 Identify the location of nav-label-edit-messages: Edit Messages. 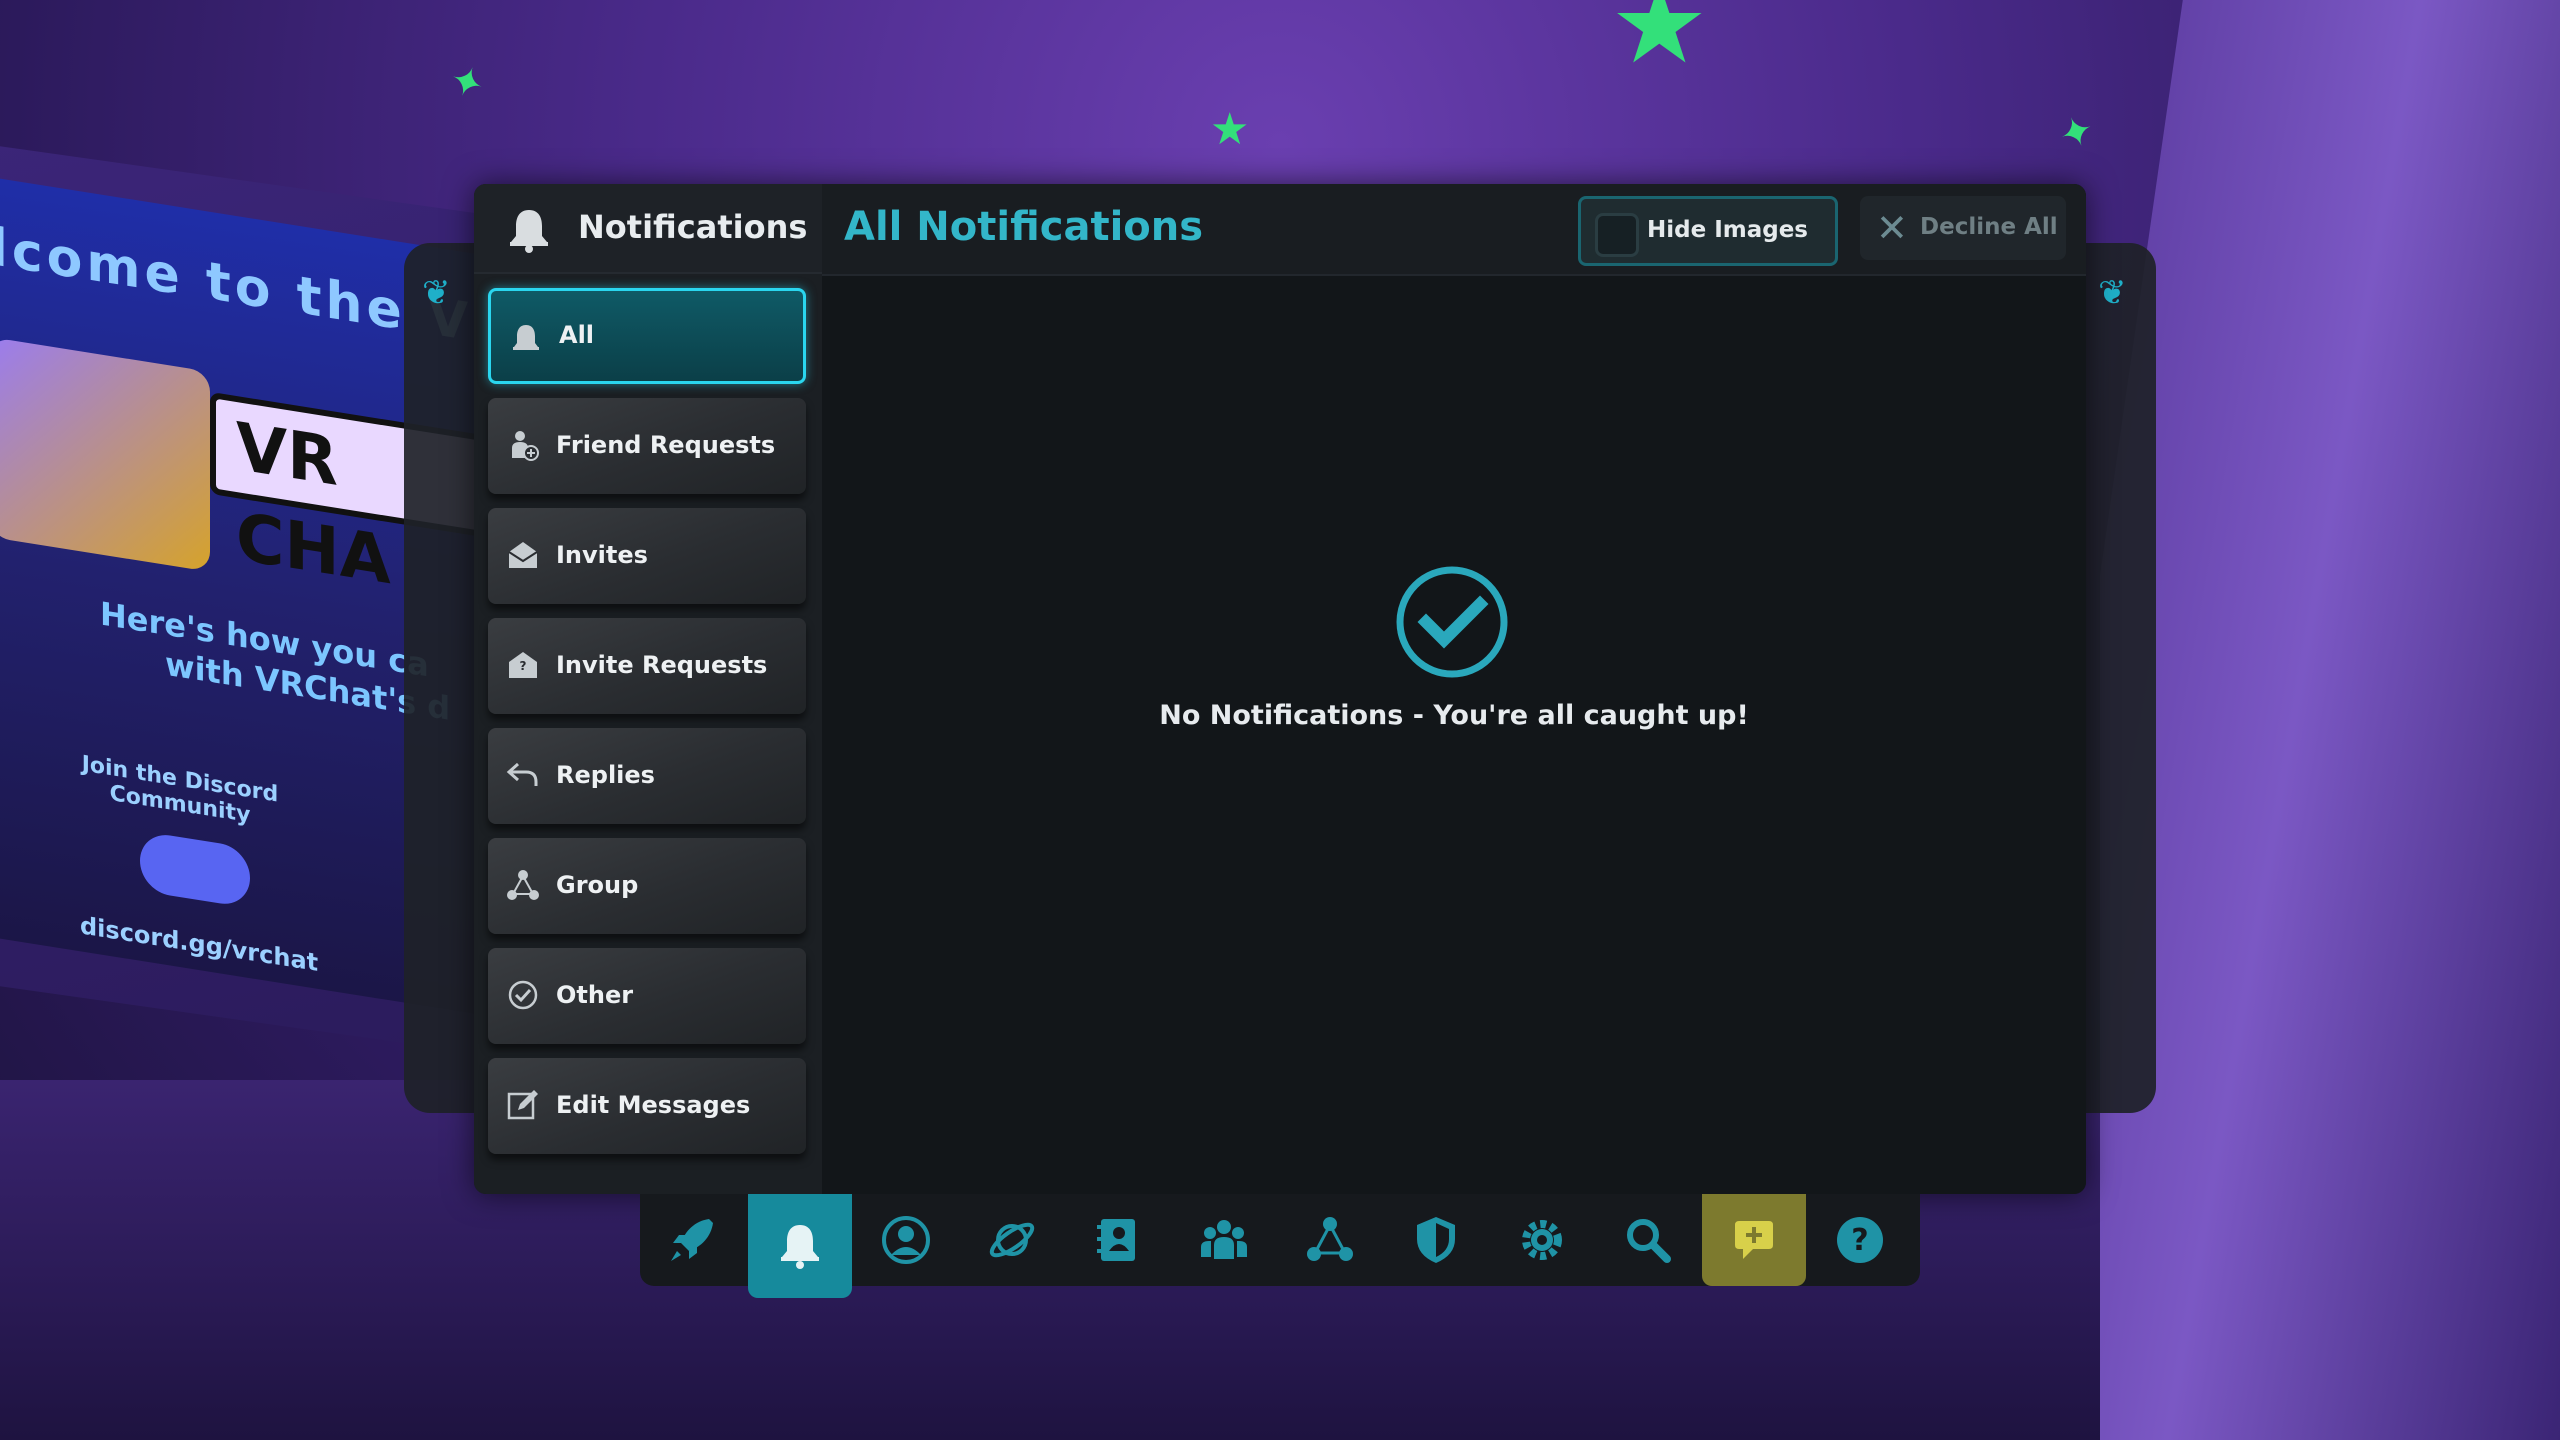
(653, 1105).